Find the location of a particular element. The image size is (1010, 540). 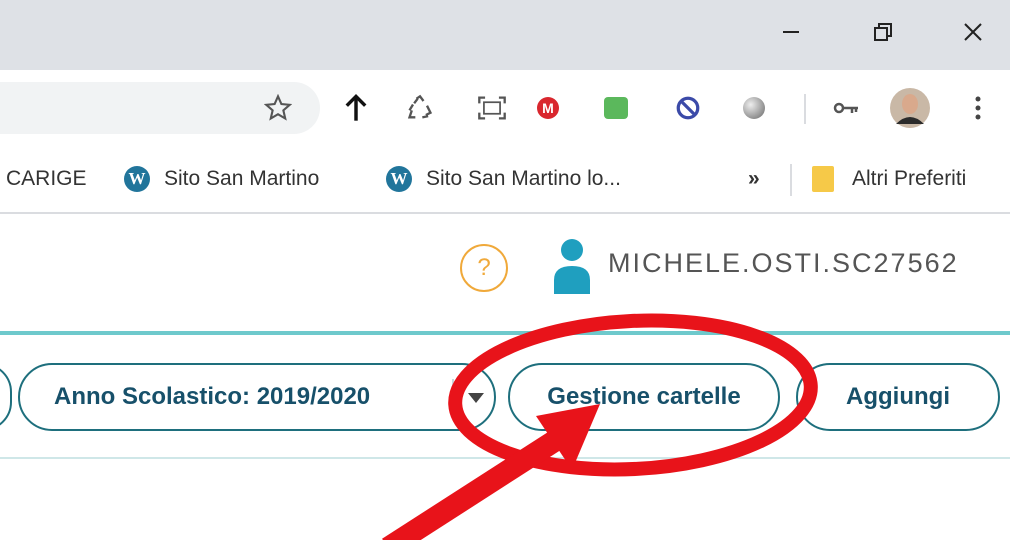

restore-button is located at coordinates (883, 32).